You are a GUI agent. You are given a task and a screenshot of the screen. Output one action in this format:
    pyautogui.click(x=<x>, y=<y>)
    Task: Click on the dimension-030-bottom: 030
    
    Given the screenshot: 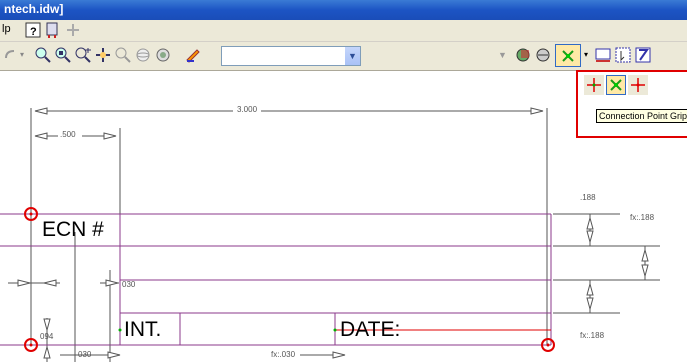 What is the action you would take?
    pyautogui.click(x=84, y=354)
    